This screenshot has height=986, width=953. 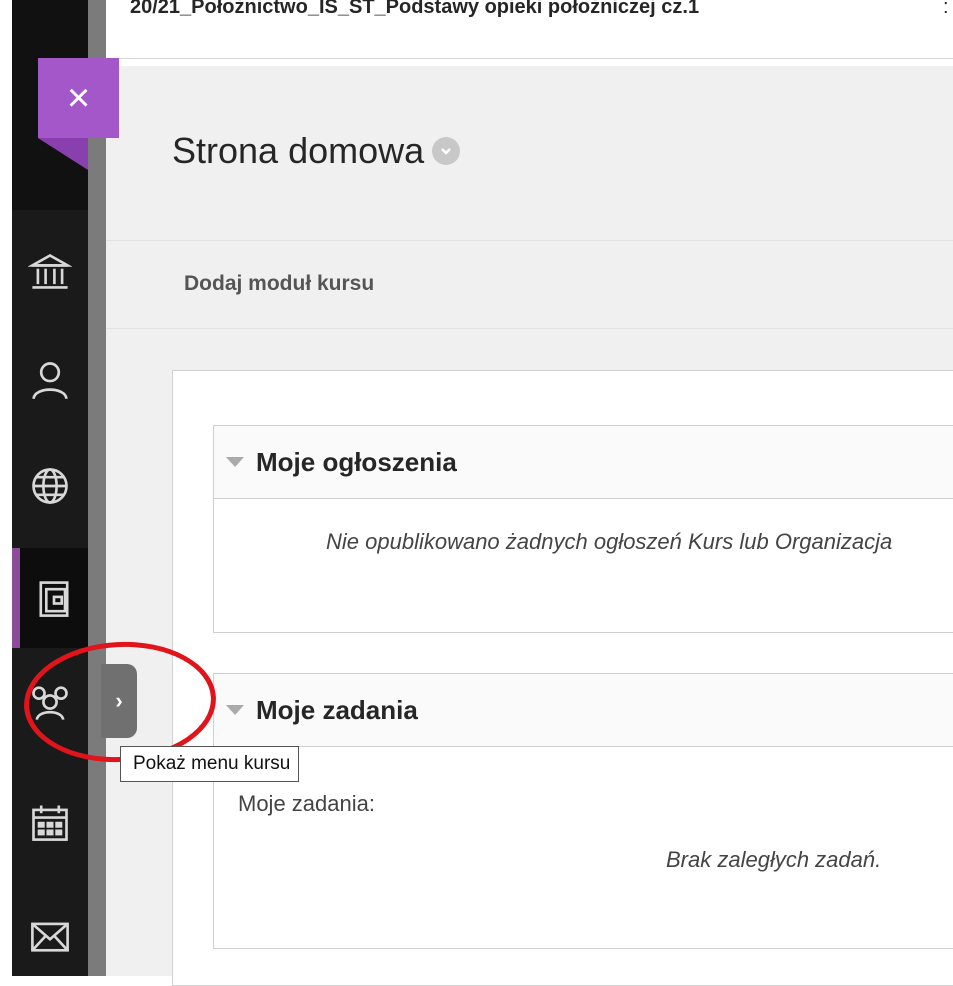 What do you see at coordinates (946, 9) in the screenshot?
I see `course-header-extra: :` at bounding box center [946, 9].